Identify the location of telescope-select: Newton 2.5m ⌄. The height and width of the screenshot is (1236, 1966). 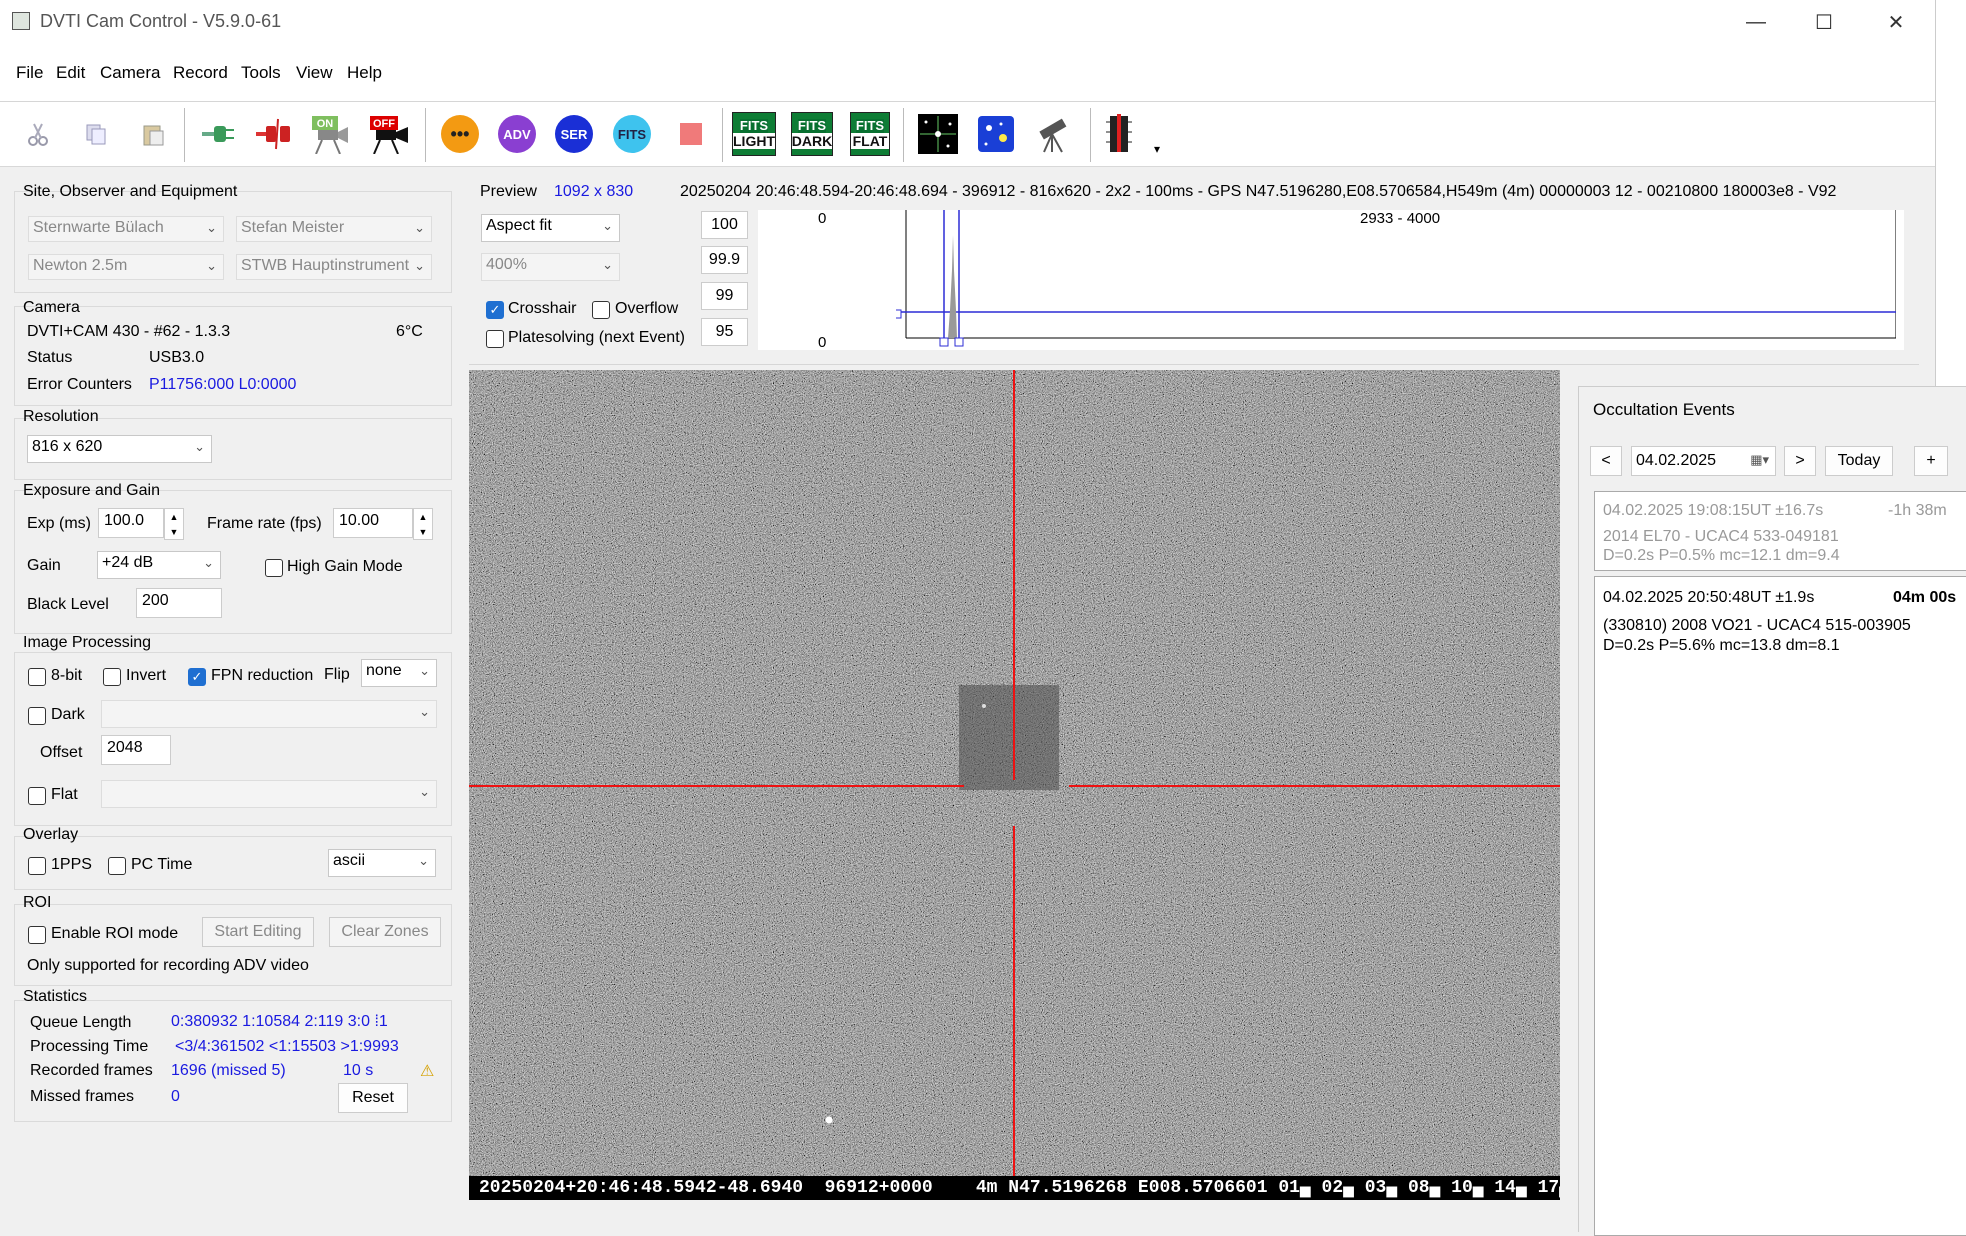
(126, 267).